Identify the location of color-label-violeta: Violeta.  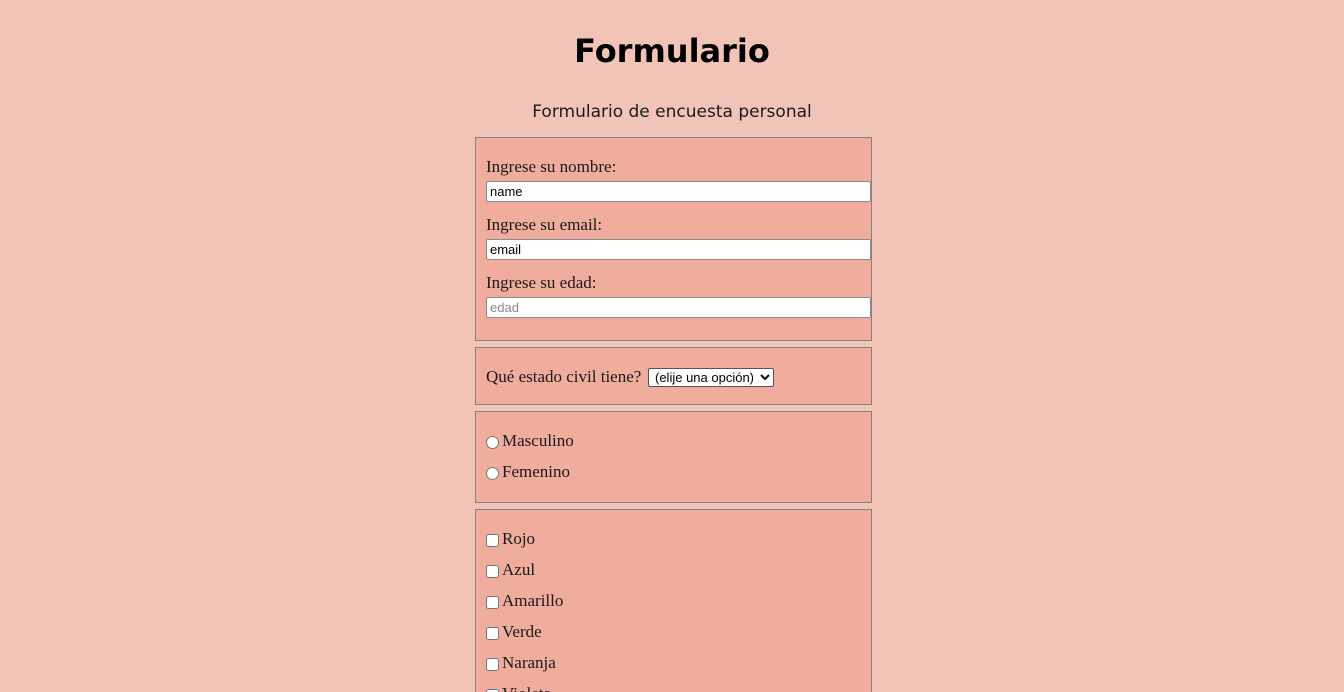
(526, 688).